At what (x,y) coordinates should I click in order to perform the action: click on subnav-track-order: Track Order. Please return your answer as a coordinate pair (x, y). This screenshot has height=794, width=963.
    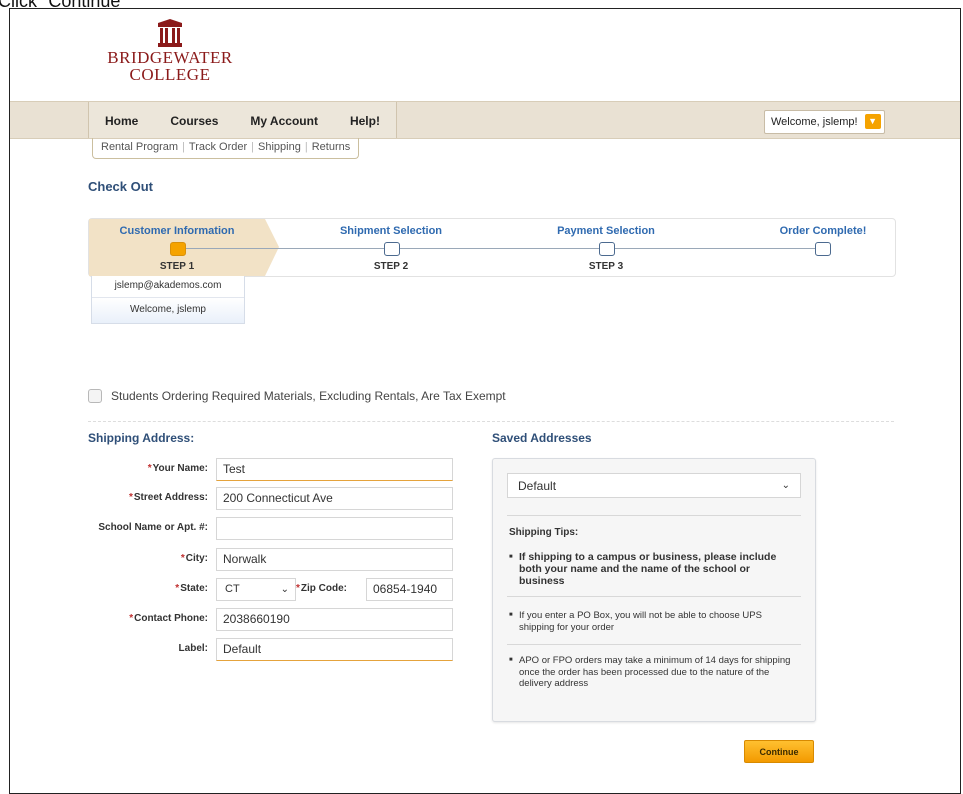
    Looking at the image, I should click on (218, 147).